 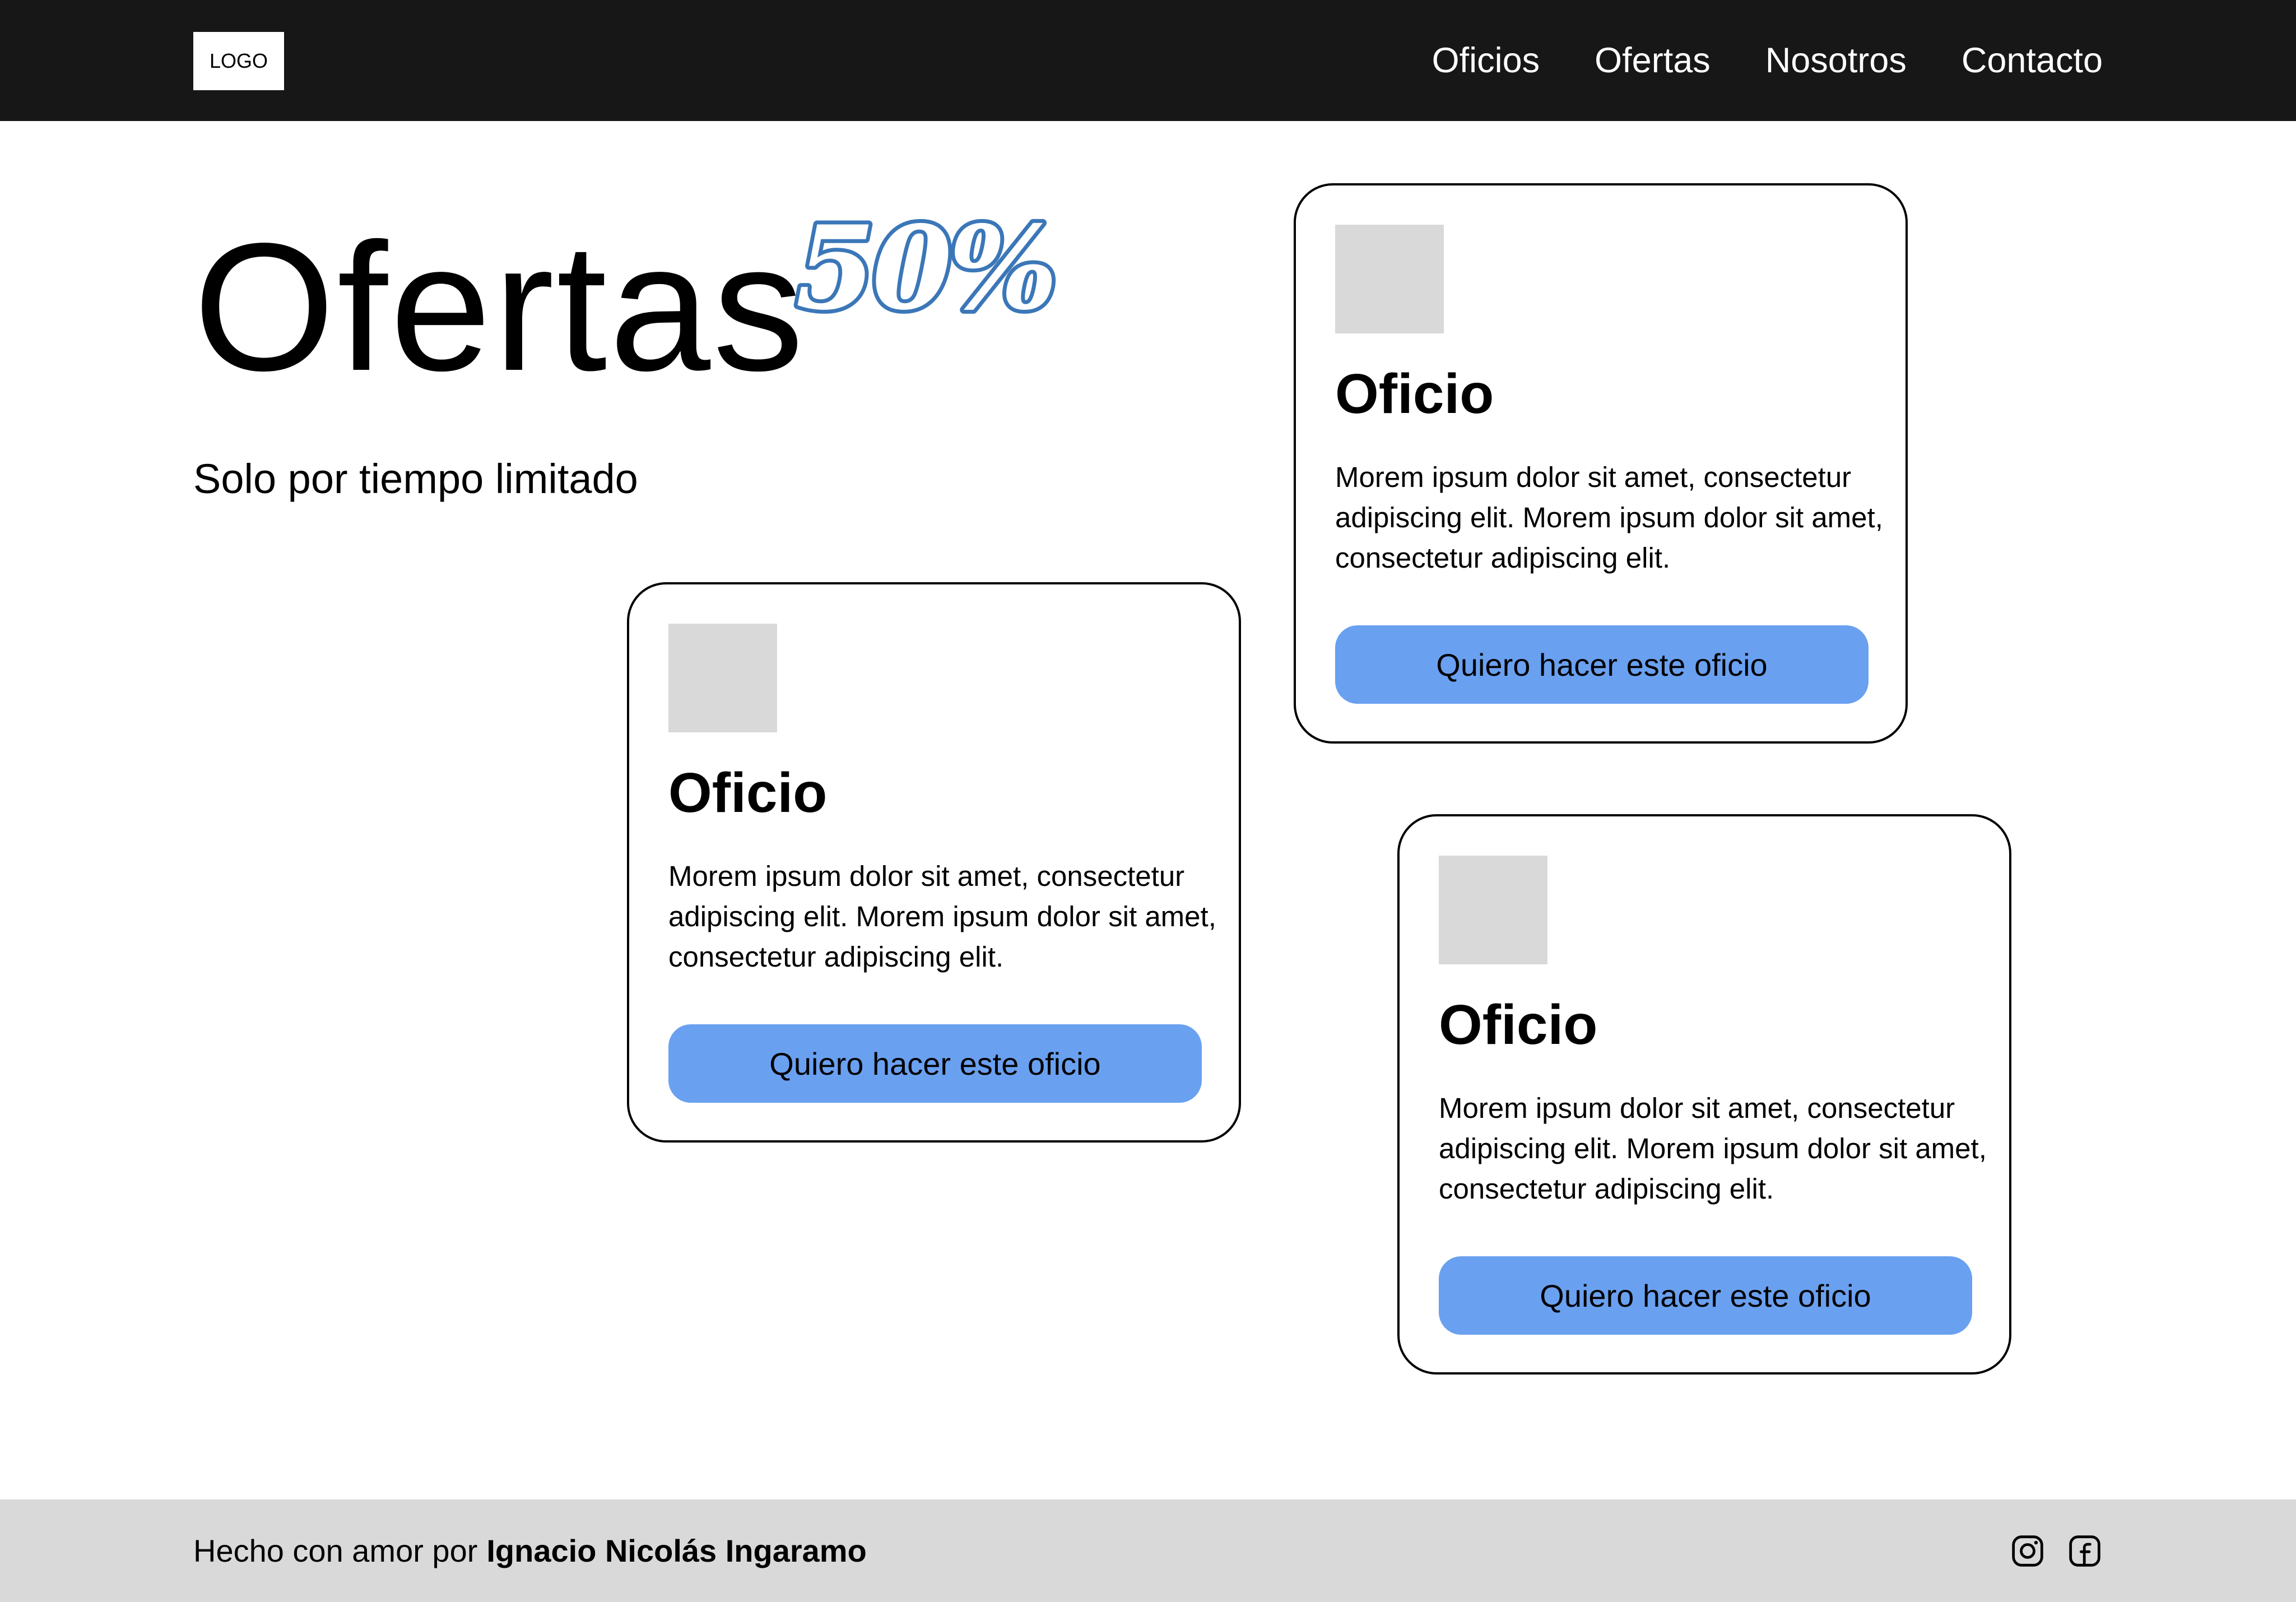 I want to click on instagram-icon, so click(x=2028, y=1551).